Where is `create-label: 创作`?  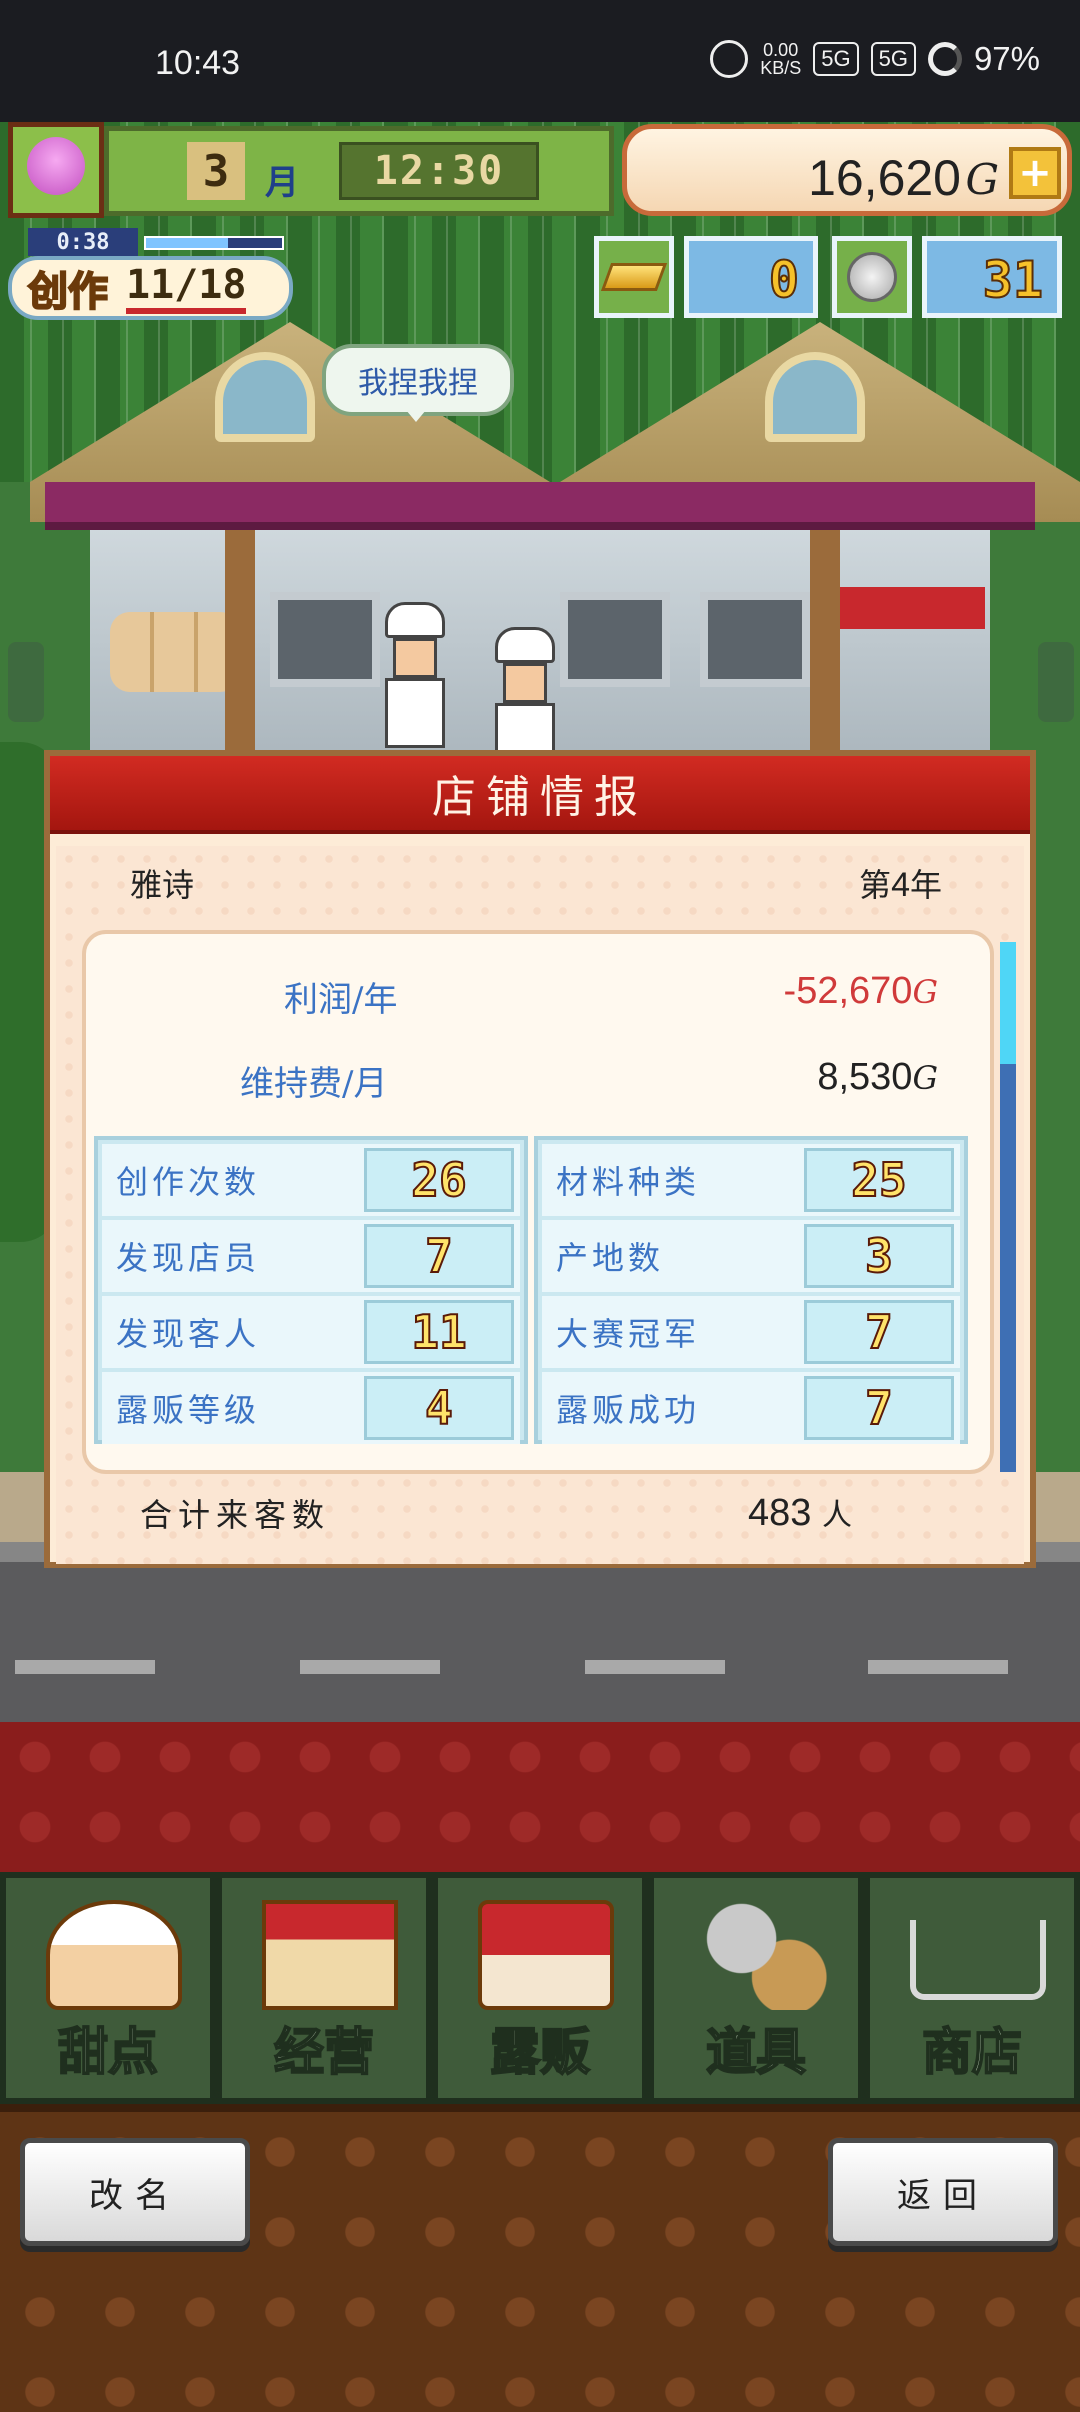 create-label: 创作 is located at coordinates (68, 292).